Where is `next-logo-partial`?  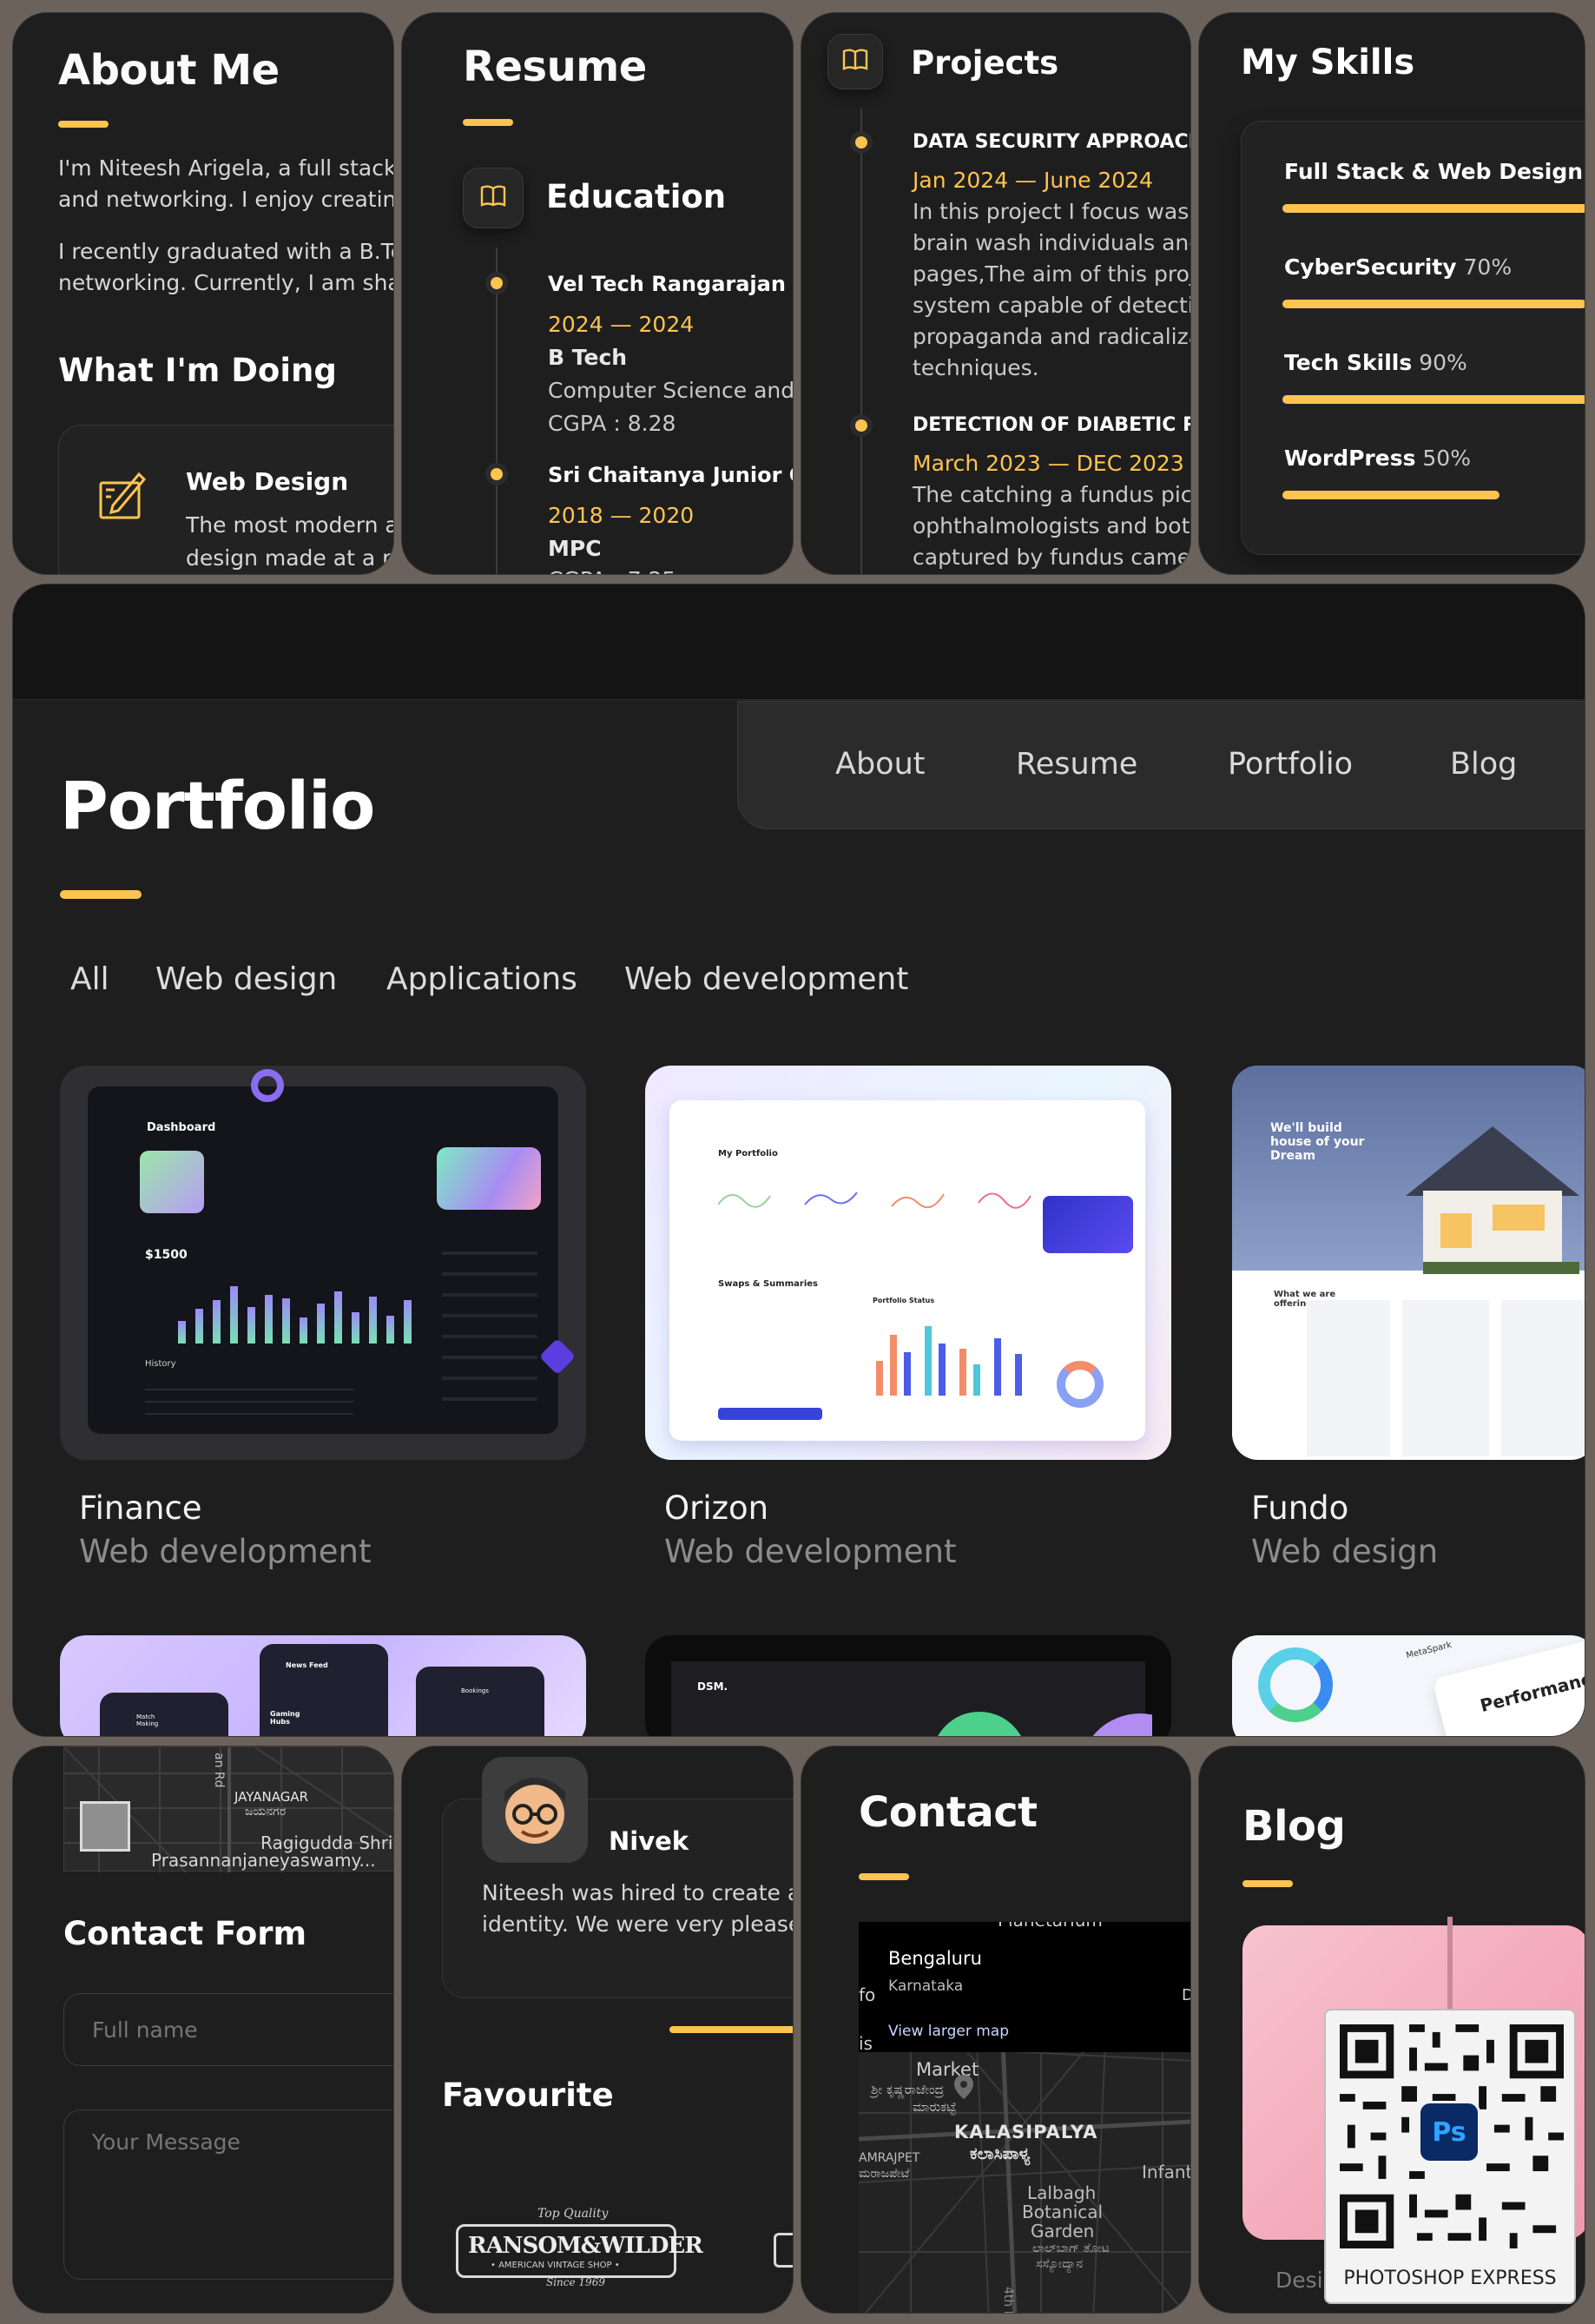
next-logo-partial is located at coordinates (783, 2250).